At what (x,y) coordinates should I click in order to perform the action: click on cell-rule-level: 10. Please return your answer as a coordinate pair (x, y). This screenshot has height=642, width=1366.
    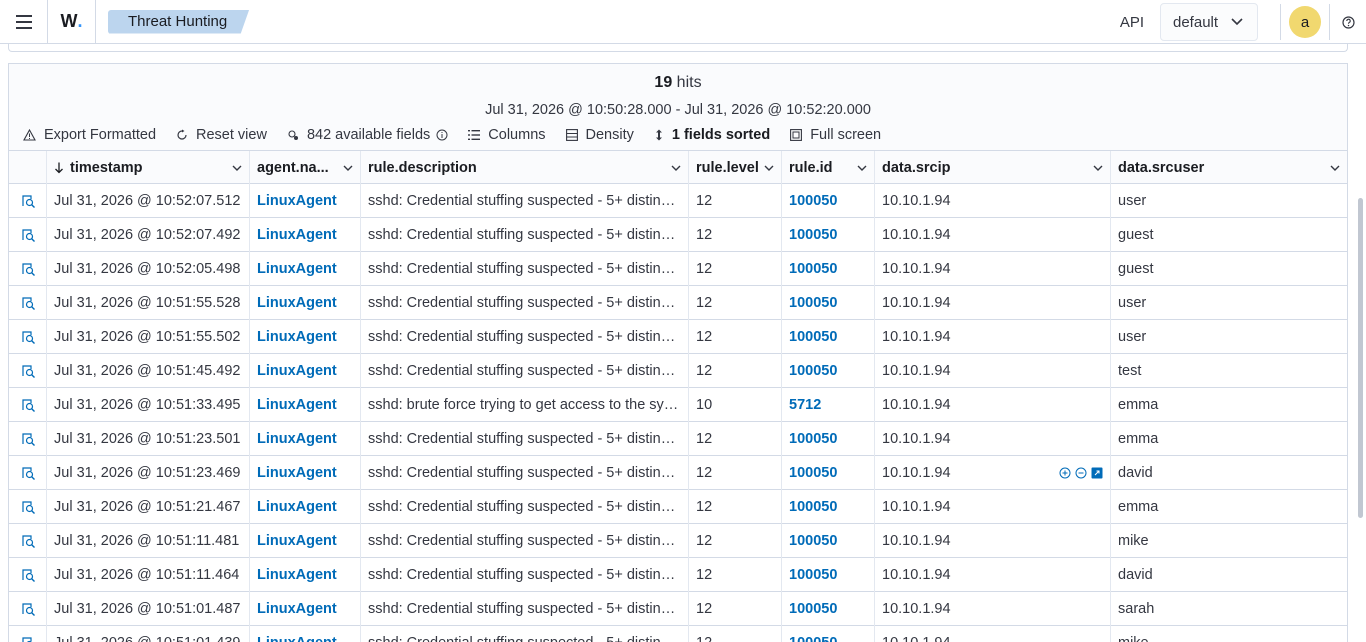
    Looking at the image, I should click on (735, 405).